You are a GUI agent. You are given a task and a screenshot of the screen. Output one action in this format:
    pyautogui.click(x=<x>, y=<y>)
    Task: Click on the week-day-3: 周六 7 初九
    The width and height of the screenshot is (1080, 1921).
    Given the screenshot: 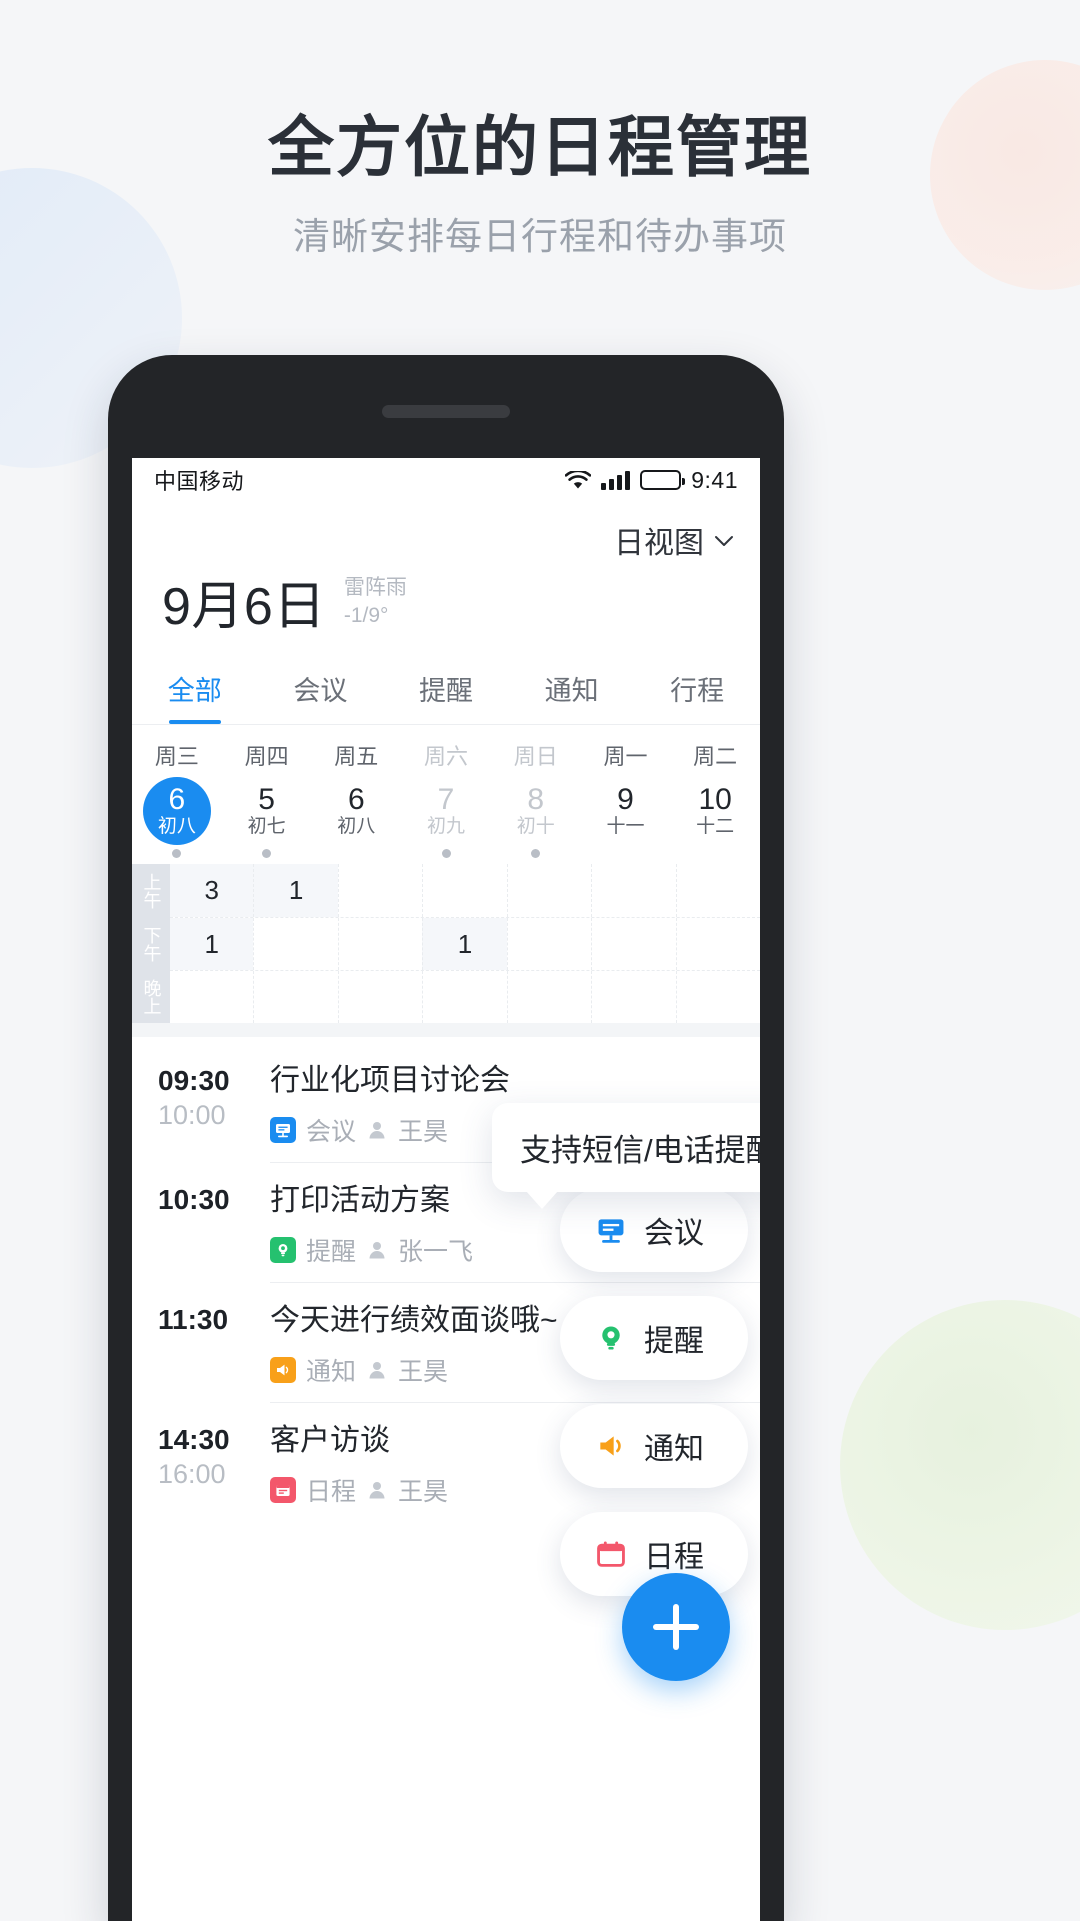 What is the action you would take?
    pyautogui.click(x=446, y=799)
    